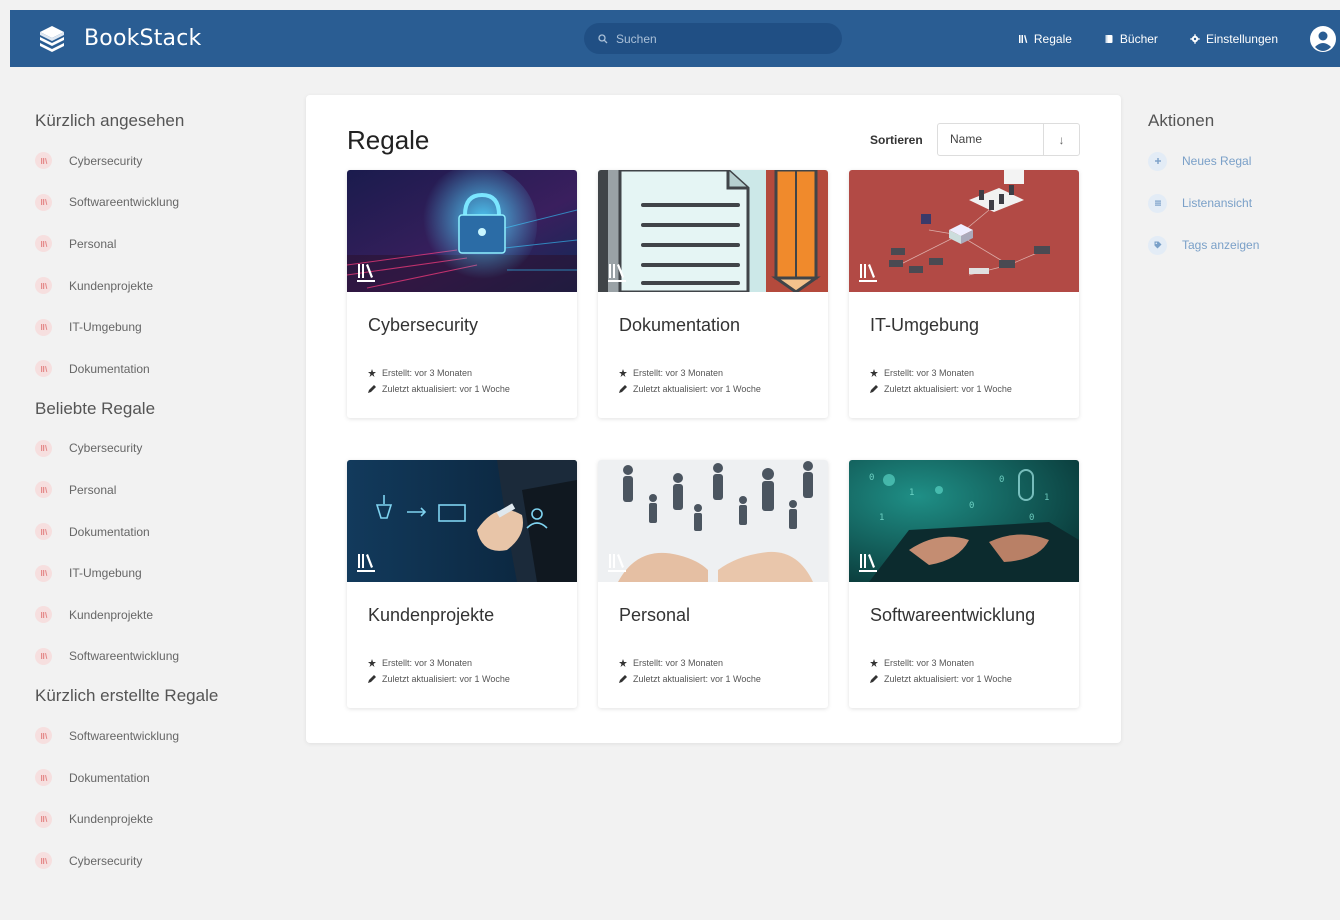  Describe the element at coordinates (155, 161) in the screenshot. I see `recently-viewed-item: Cybersecurity` at that location.